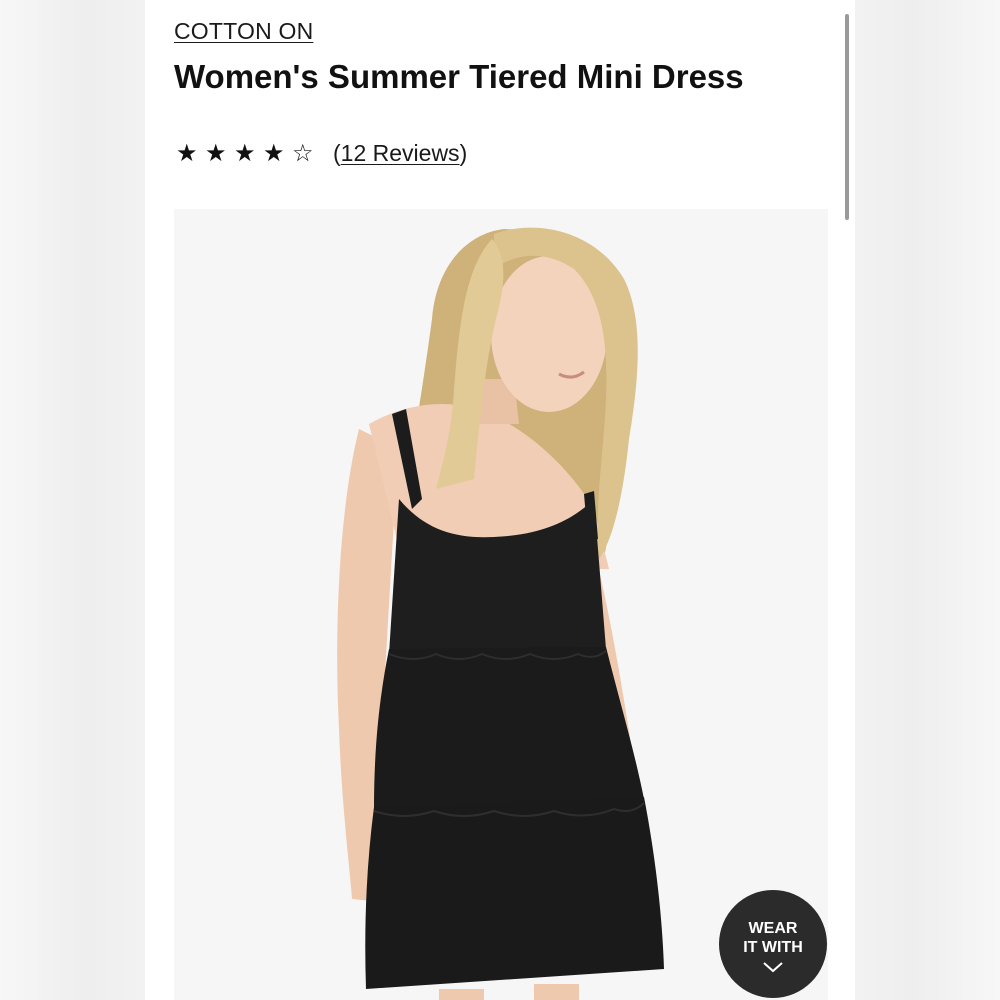 This screenshot has width=1000, height=1000. I want to click on reviews-link: (12 Reviews), so click(400, 153).